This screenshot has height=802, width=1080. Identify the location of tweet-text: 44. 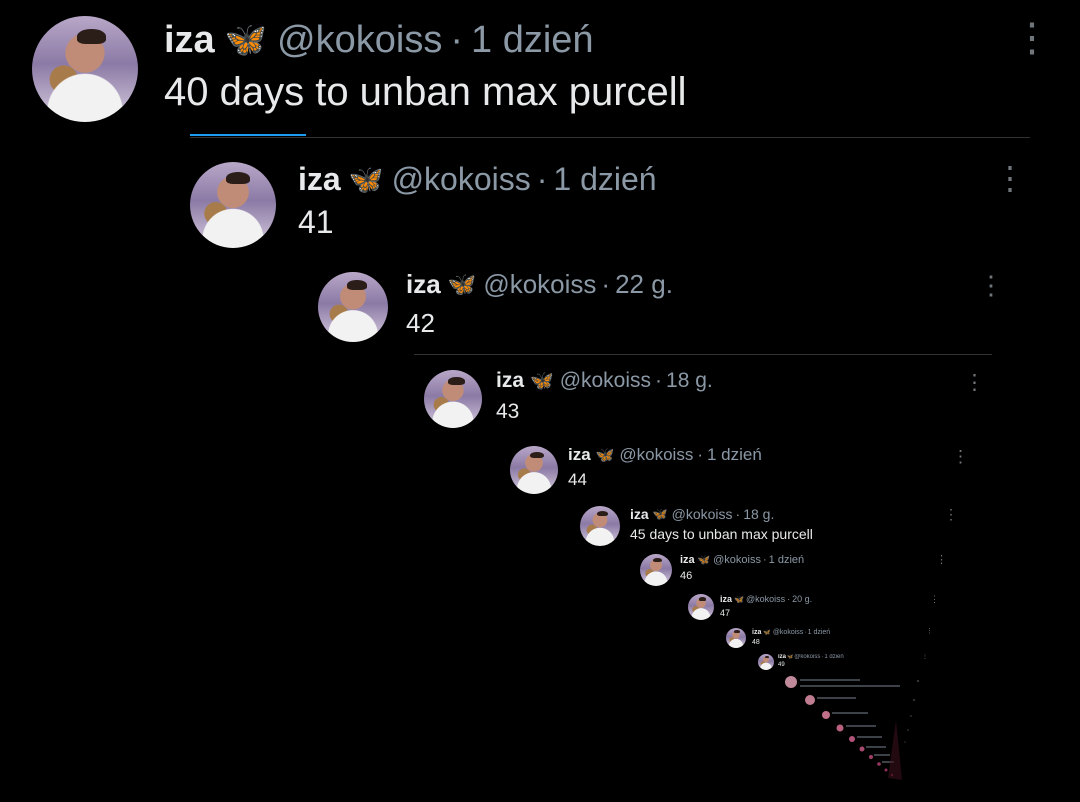
(577, 479).